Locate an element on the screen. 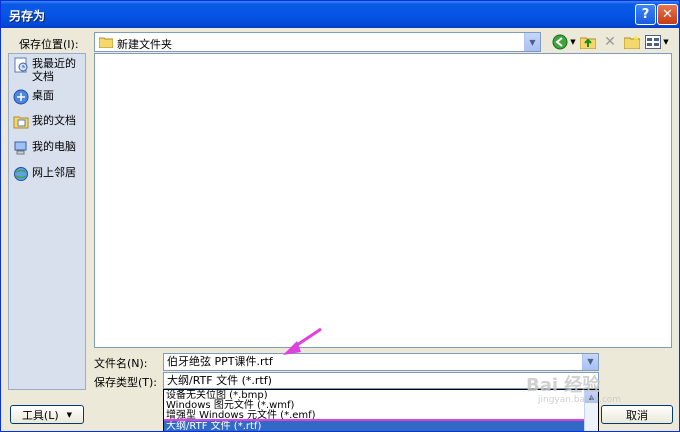 Image resolution: width=680 pixels, height=432 pixels. folder-icon is located at coordinates (106, 43).